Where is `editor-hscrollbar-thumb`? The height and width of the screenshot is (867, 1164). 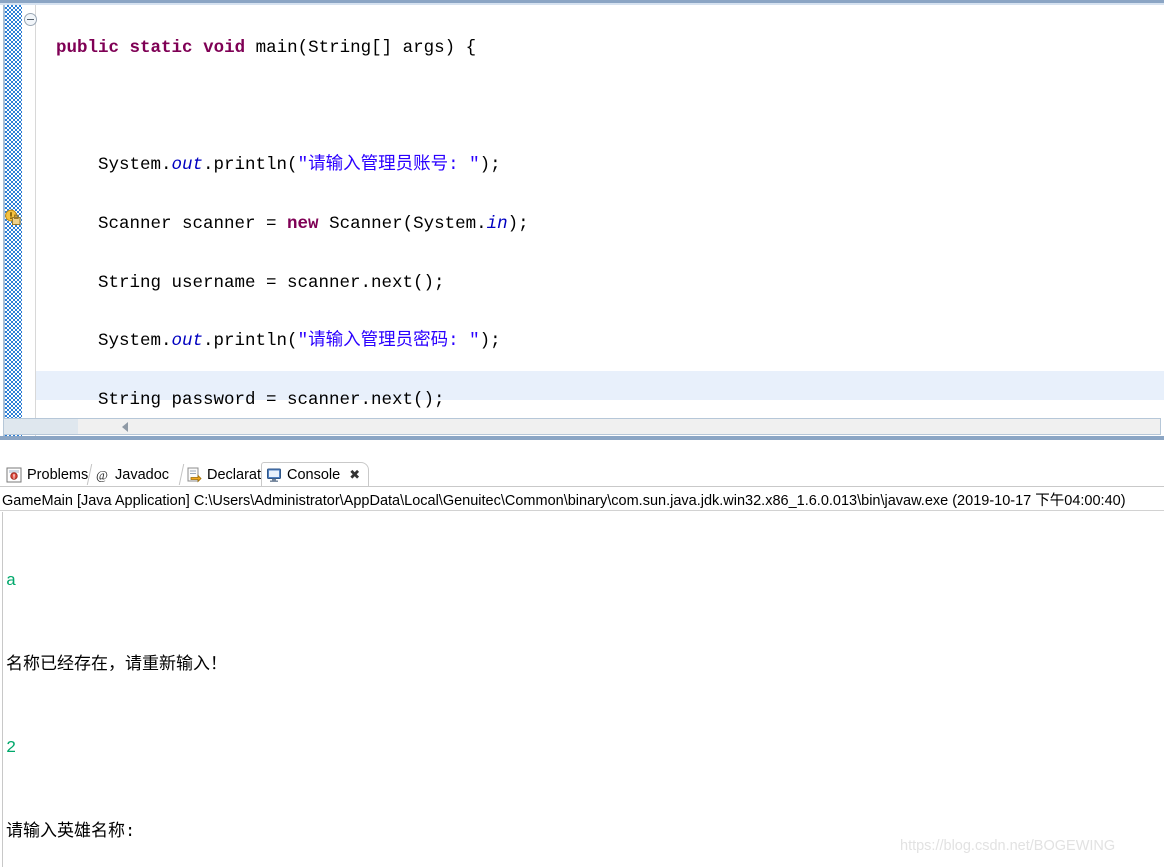 editor-hscrollbar-thumb is located at coordinates (41, 426).